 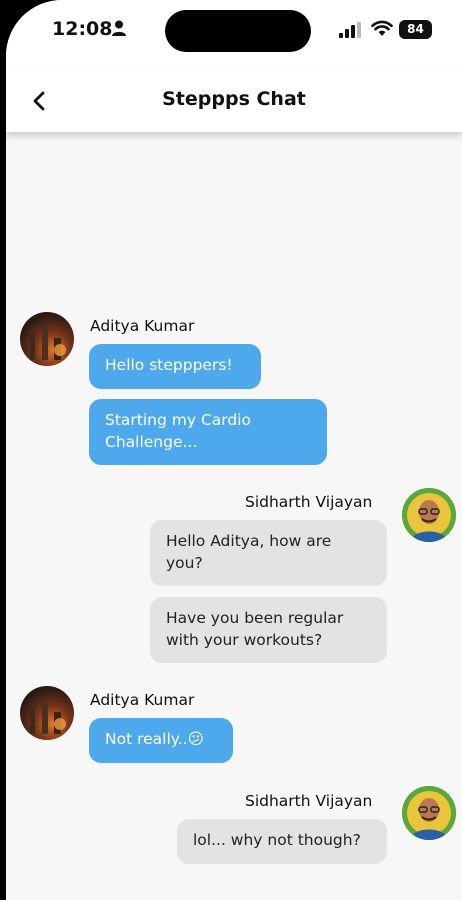 What do you see at coordinates (119, 28) in the screenshot?
I see `person-icon` at bounding box center [119, 28].